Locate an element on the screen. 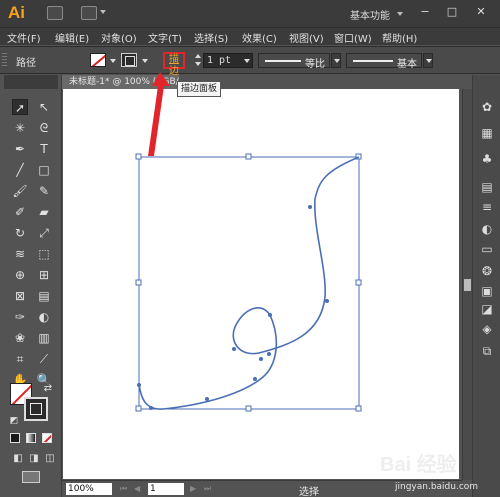 The height and width of the screenshot is (497, 500). stroke-swatch is located at coordinates (129, 60).